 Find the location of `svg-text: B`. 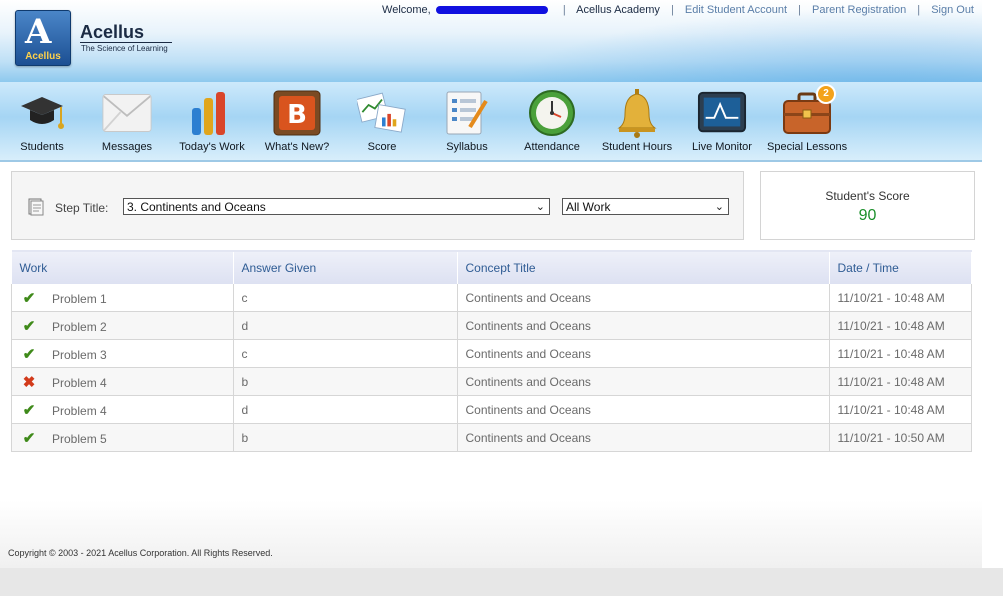

svg-text: B is located at coordinates (297, 115).